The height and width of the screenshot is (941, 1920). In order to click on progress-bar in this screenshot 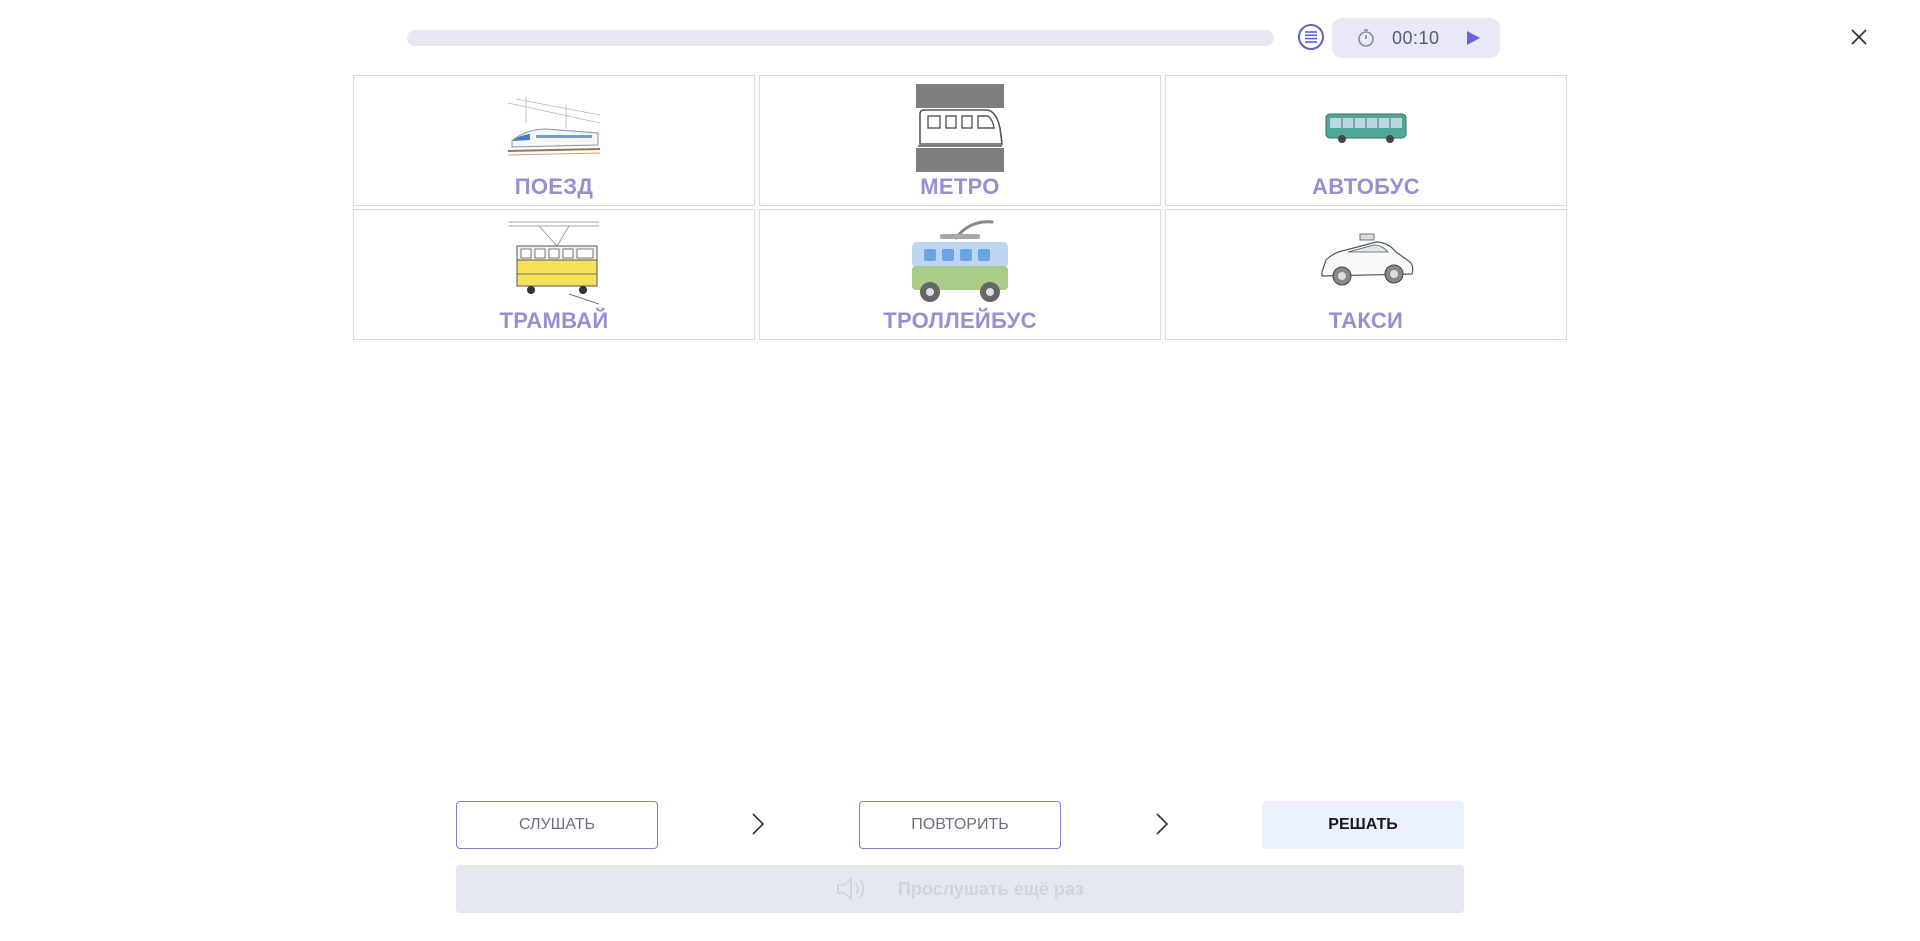, I will do `click(840, 38)`.